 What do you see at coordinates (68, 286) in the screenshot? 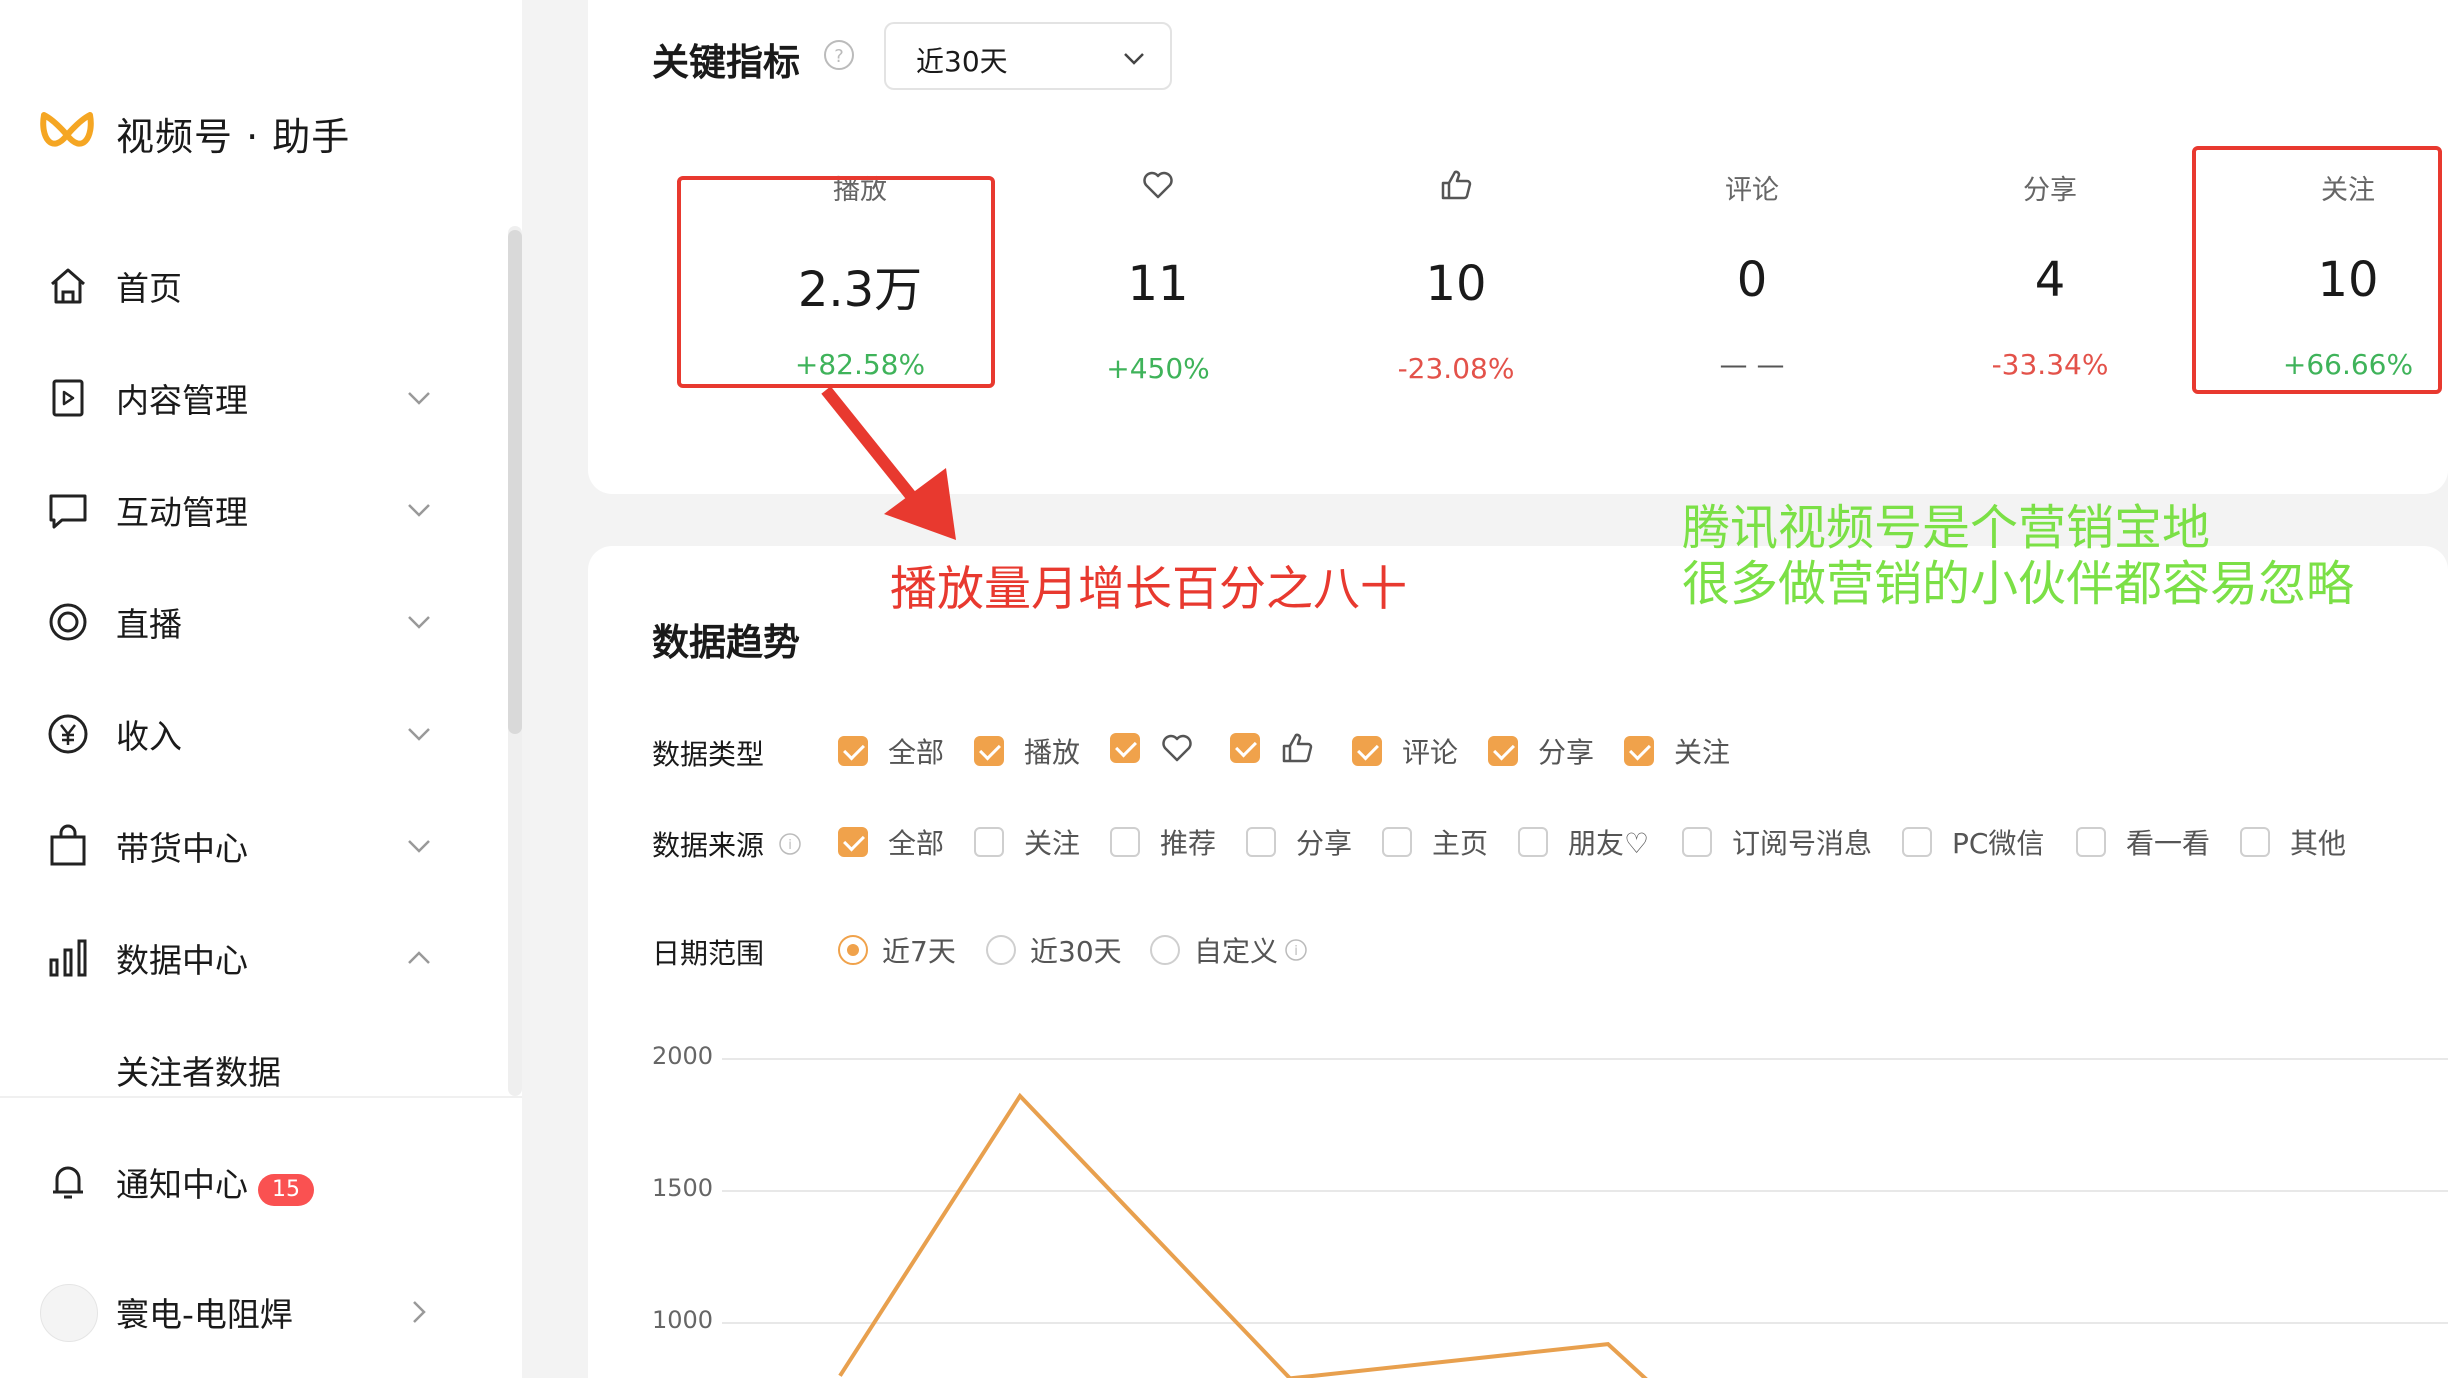
I see `home-icon` at bounding box center [68, 286].